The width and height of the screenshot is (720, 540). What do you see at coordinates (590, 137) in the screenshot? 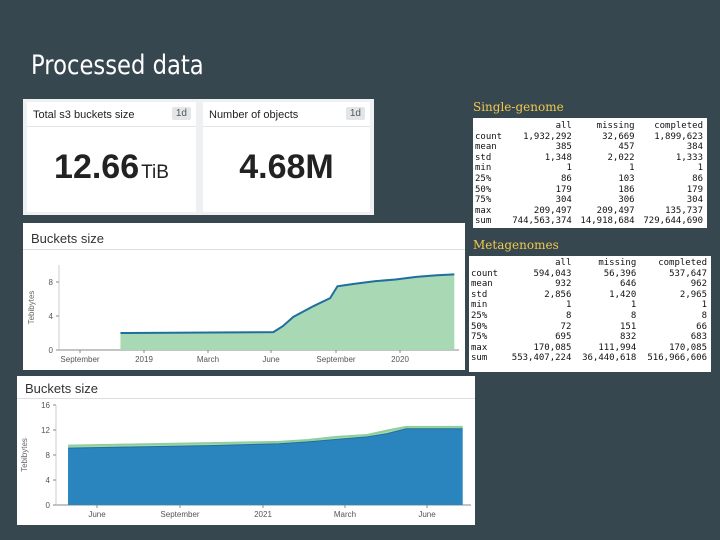
I see `table-row: count 1,932,292 32,669 1,899,623` at bounding box center [590, 137].